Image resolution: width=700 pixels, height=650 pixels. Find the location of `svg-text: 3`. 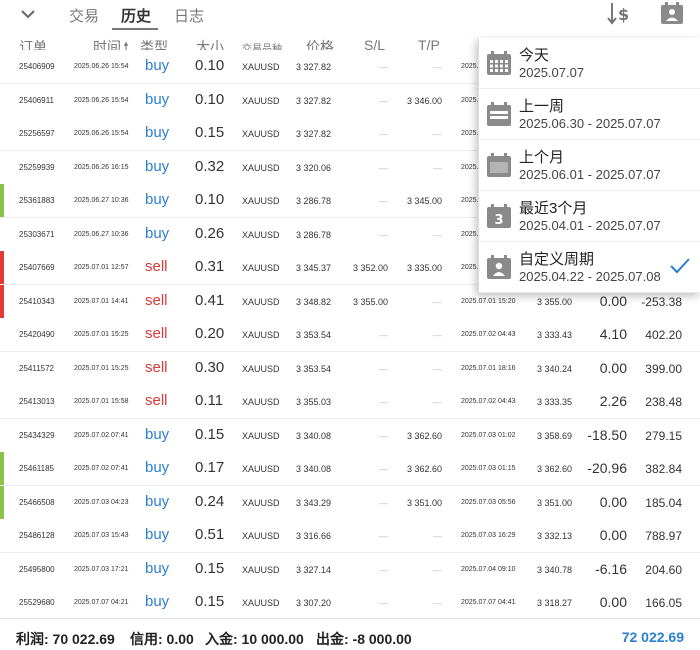

svg-text: 3 is located at coordinates (498, 220).